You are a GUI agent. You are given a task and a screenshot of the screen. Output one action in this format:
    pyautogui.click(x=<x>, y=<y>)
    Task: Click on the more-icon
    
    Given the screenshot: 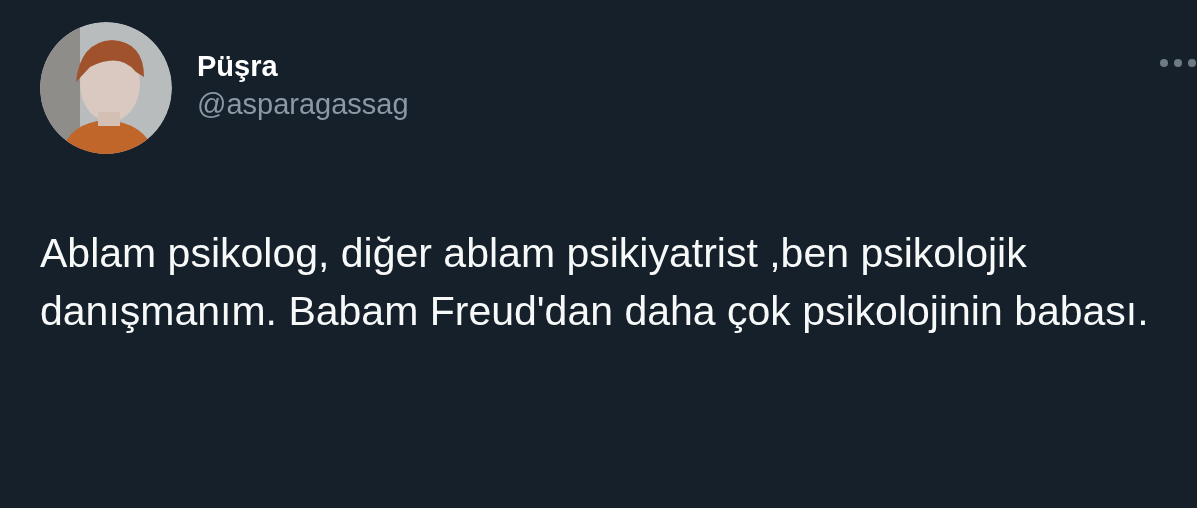 What is the action you would take?
    pyautogui.click(x=1178, y=63)
    